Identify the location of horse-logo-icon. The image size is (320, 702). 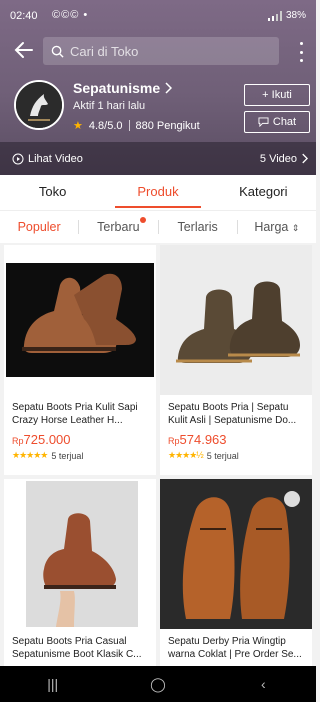
(39, 105).